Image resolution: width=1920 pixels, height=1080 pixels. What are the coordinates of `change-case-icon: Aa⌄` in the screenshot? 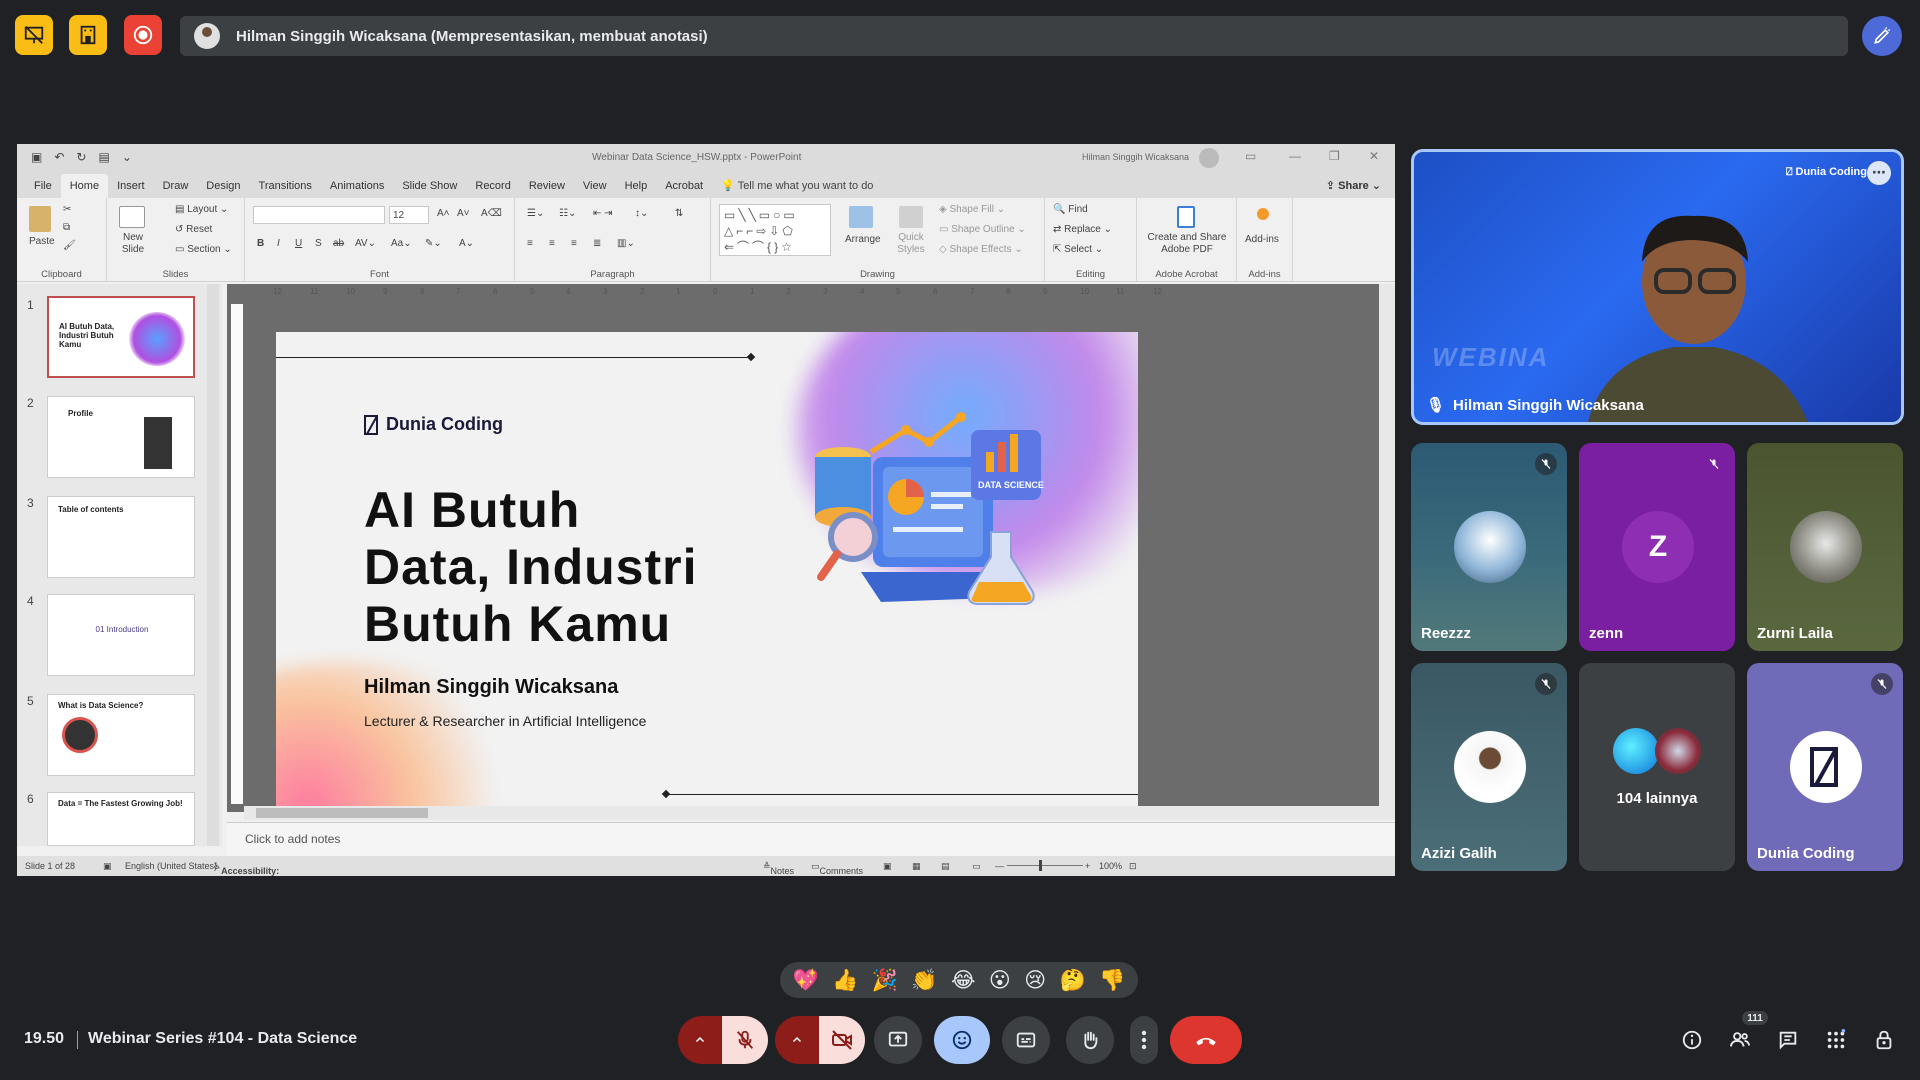 It's located at (401, 243).